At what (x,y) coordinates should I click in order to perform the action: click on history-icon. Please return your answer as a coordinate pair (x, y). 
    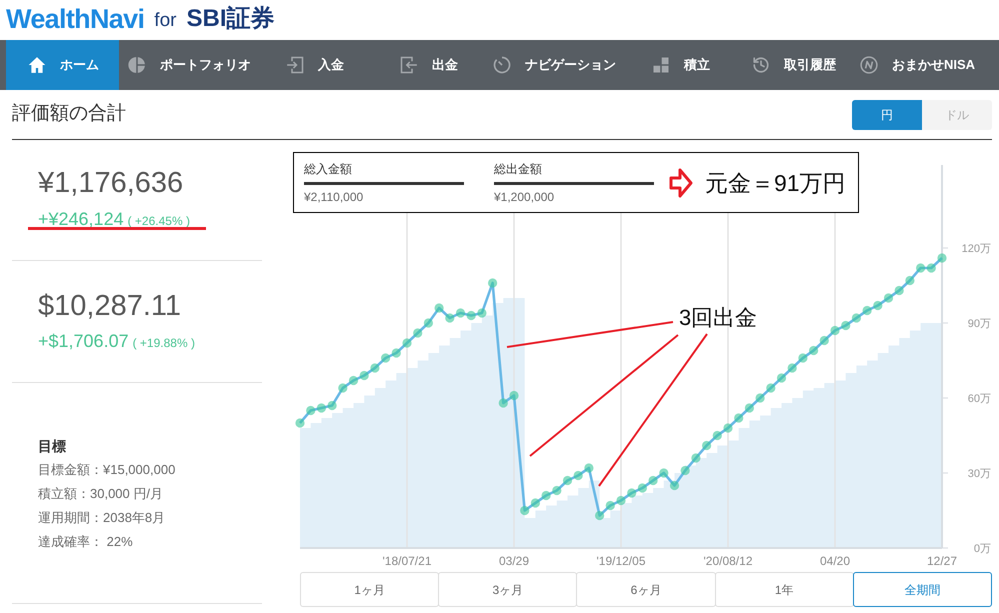
    Looking at the image, I should click on (761, 65).